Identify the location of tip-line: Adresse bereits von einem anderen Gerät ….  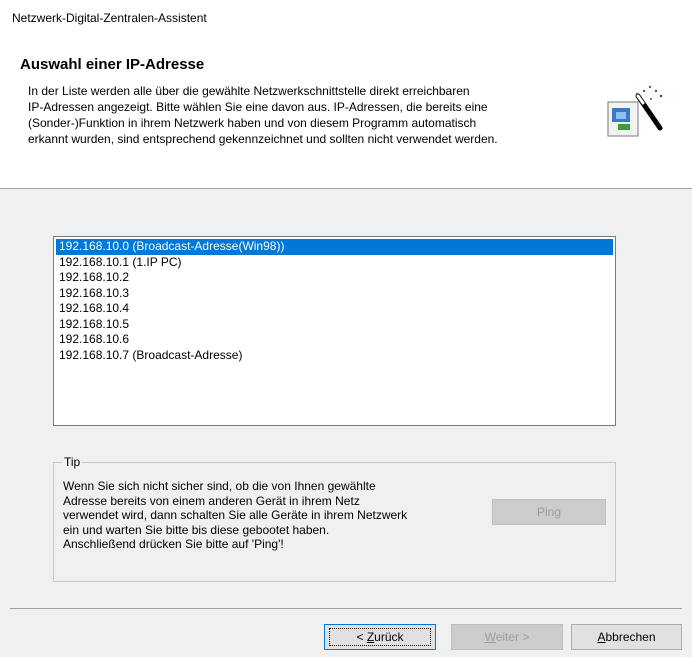
(211, 500).